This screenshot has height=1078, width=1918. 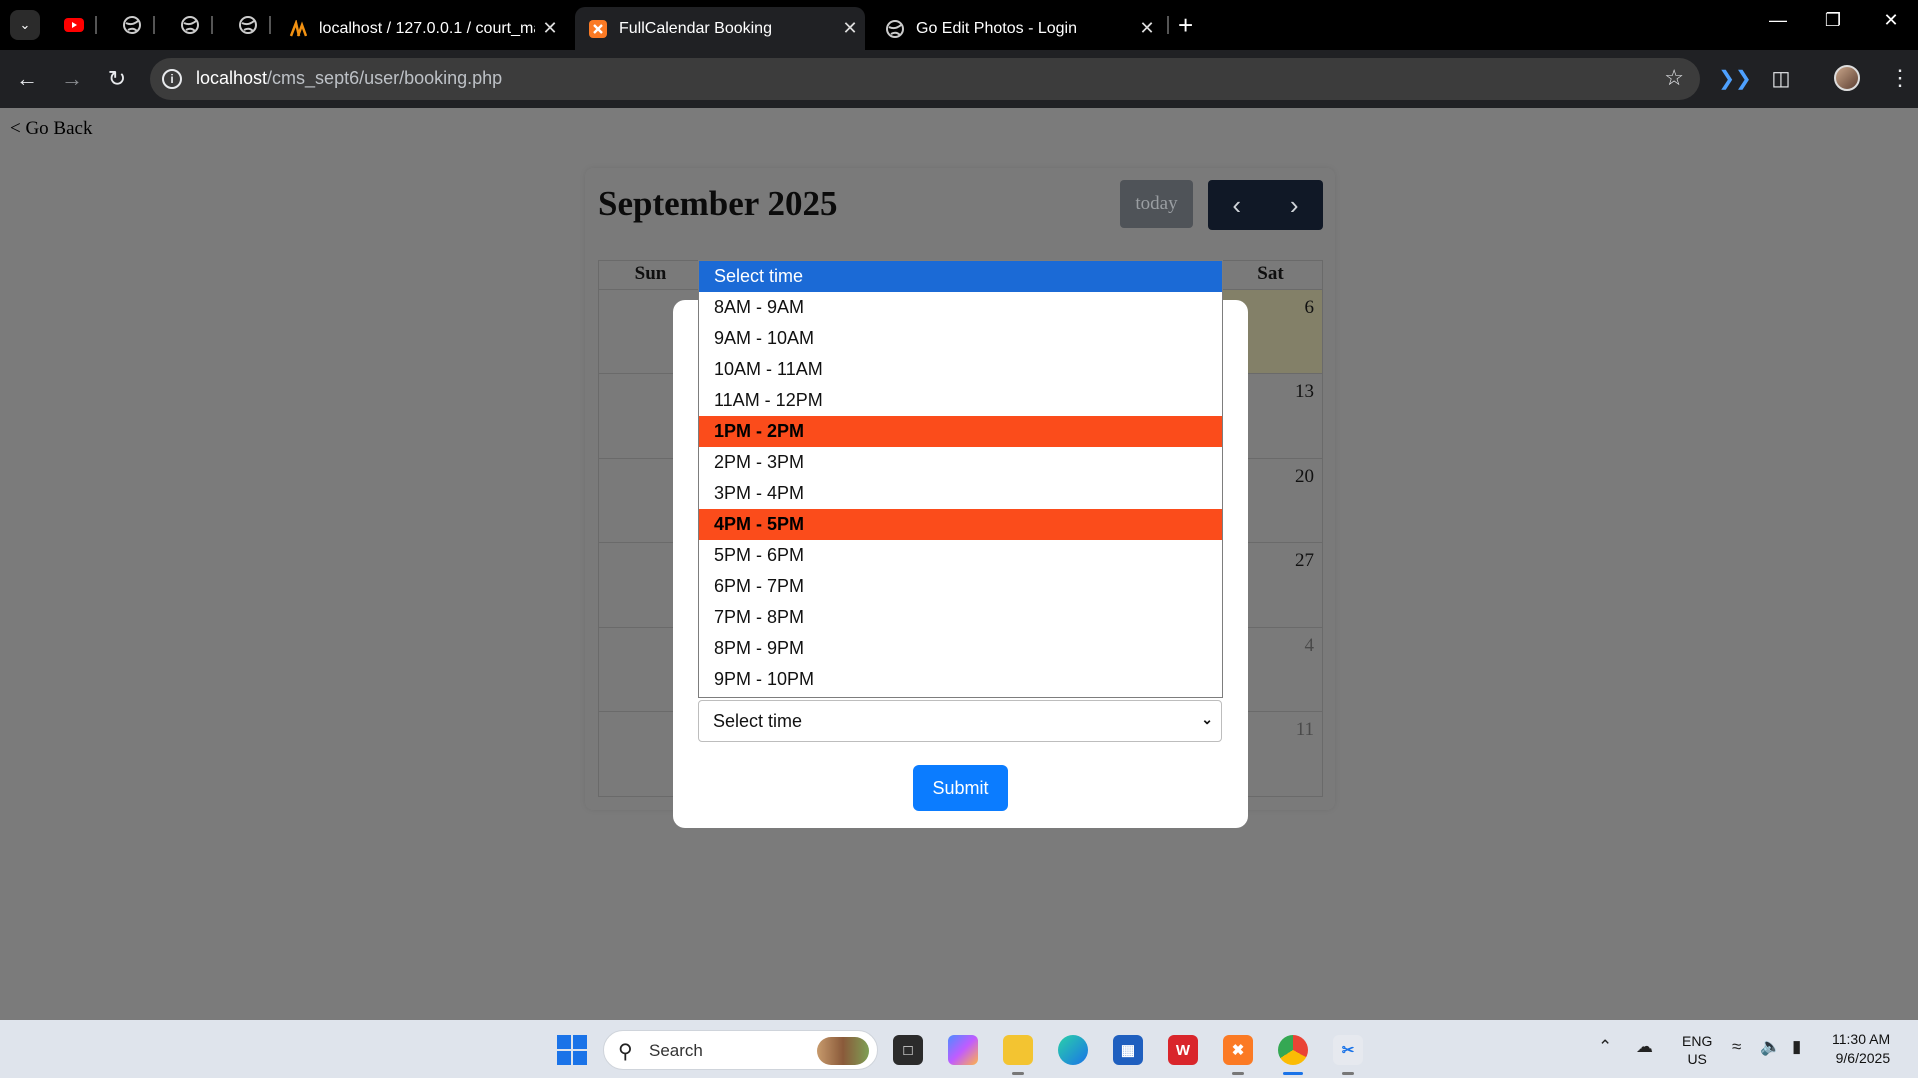 I want to click on tab-phpmyadmin: localhost / 127.0.0.1 / court_ma ✕, so click(x=420, y=28).